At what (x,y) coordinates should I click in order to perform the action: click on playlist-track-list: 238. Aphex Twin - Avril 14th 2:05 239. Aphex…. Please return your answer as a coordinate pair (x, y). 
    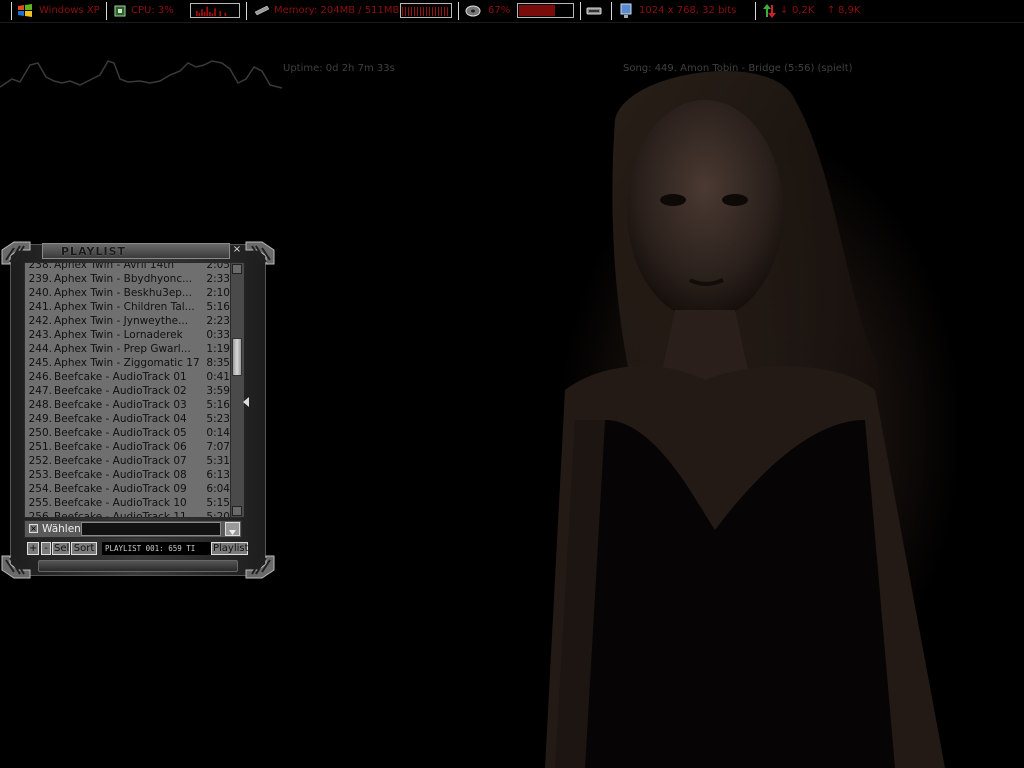
    Looking at the image, I should click on (133, 390).